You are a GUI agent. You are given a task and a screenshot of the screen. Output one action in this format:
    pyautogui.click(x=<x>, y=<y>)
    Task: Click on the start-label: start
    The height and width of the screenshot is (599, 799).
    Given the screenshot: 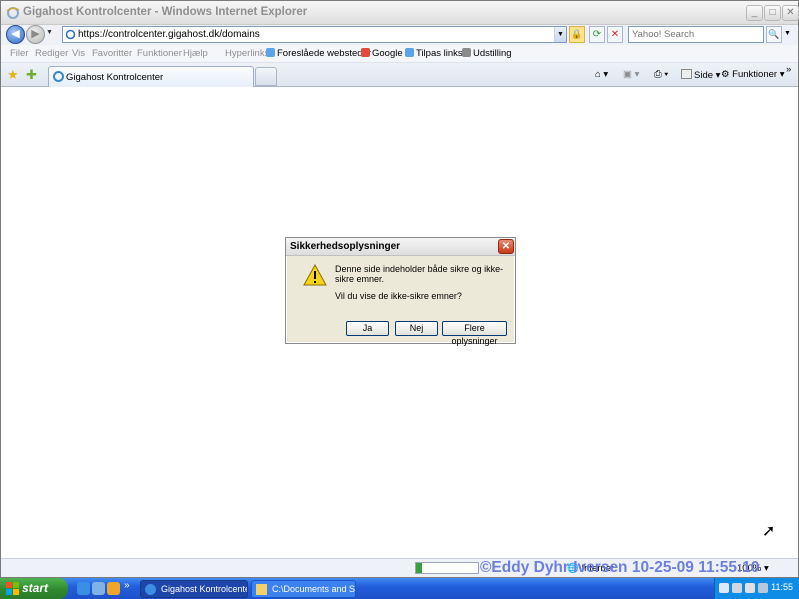 What is the action you would take?
    pyautogui.click(x=35, y=588)
    